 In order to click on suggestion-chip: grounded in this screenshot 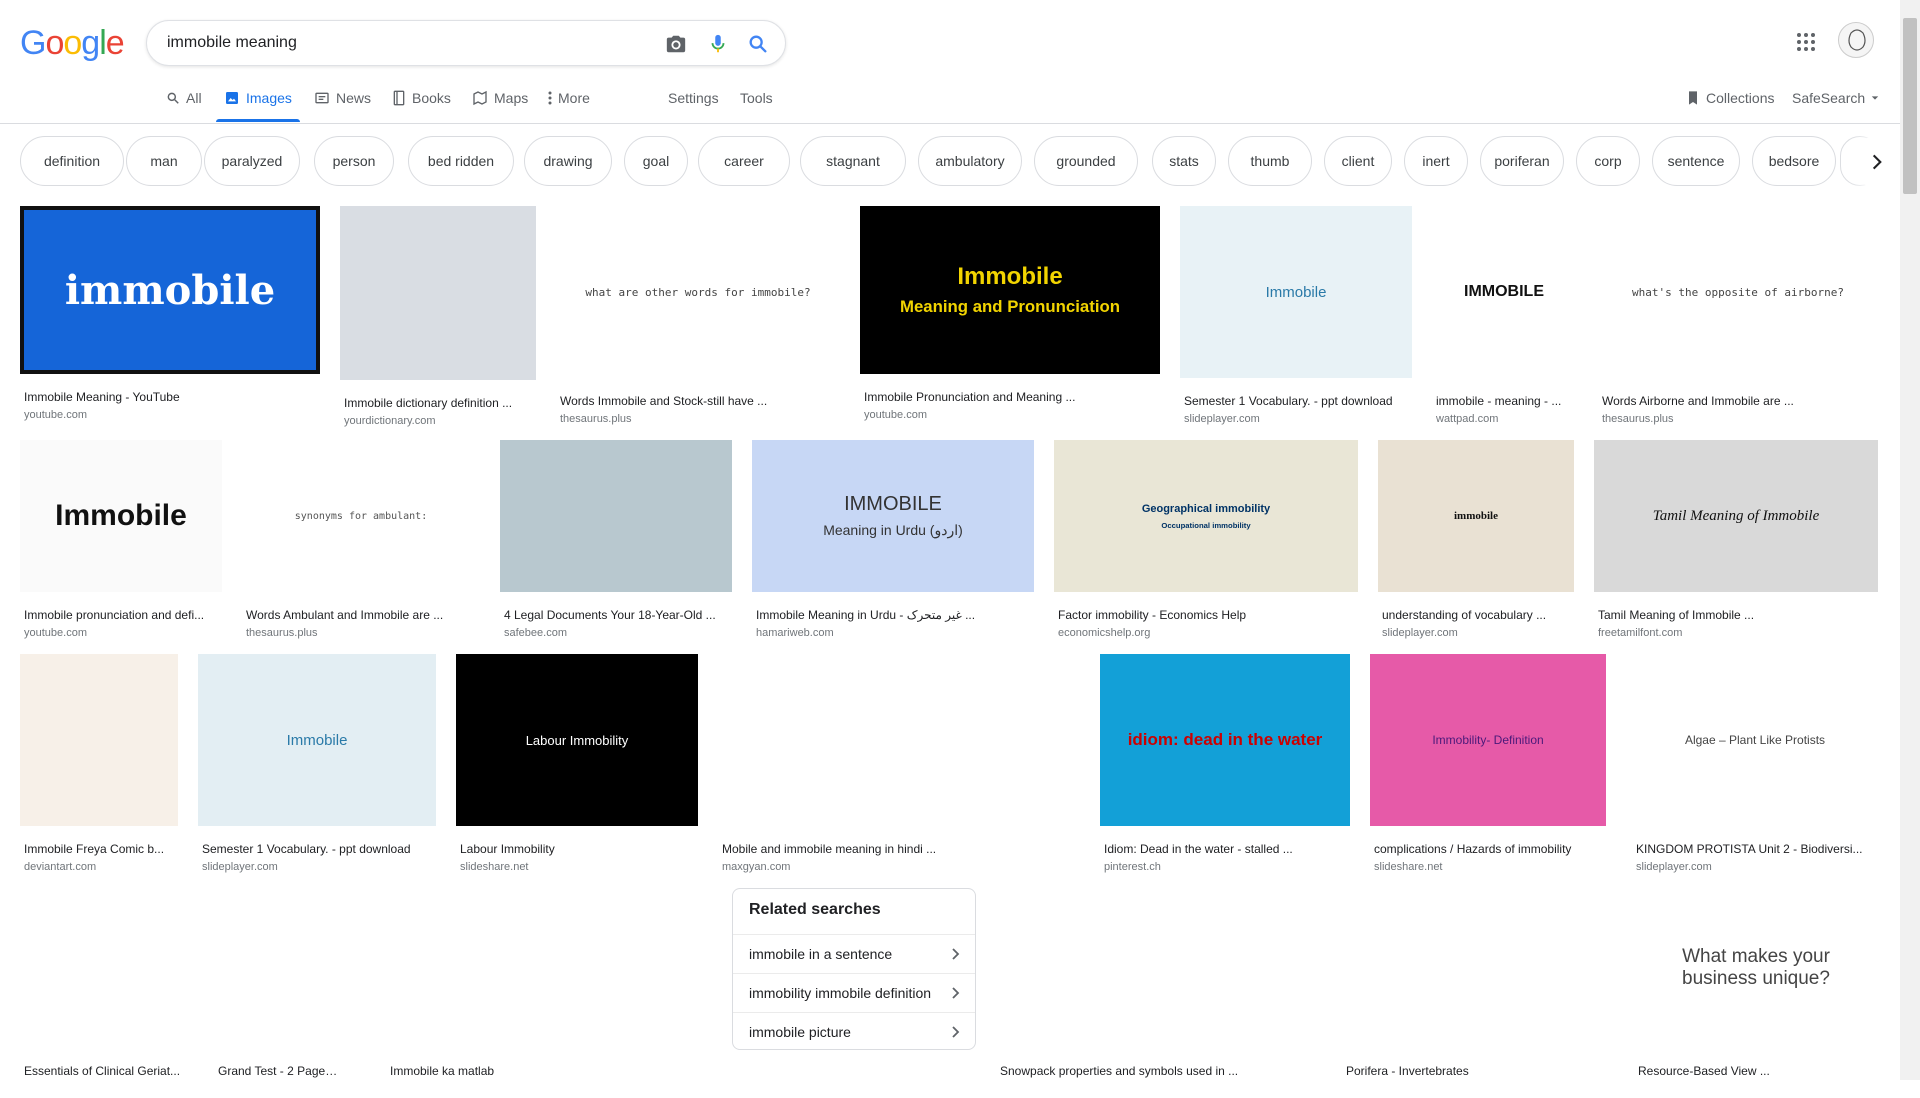, I will do `click(1086, 161)`.